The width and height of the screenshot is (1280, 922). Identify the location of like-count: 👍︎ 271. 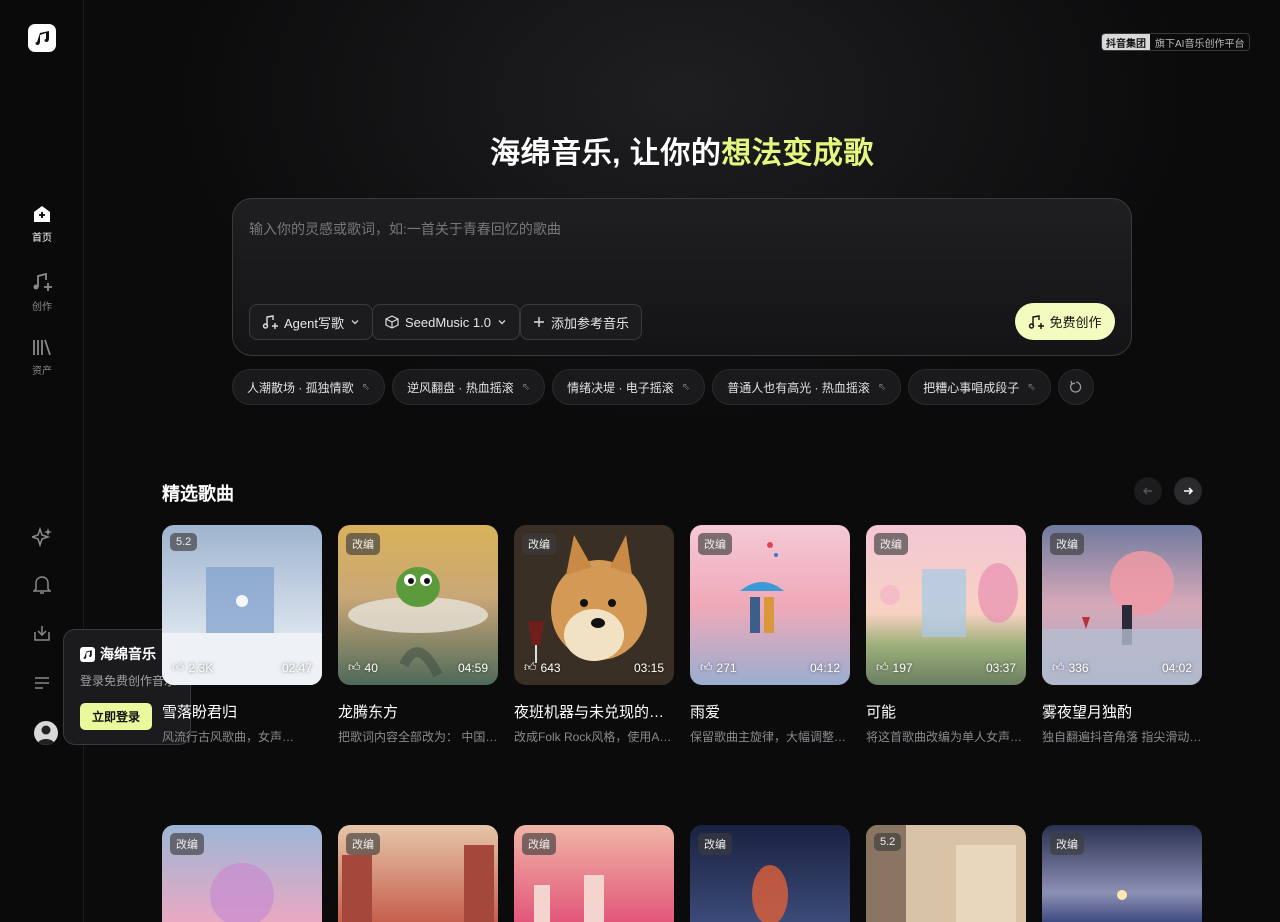
(718, 667).